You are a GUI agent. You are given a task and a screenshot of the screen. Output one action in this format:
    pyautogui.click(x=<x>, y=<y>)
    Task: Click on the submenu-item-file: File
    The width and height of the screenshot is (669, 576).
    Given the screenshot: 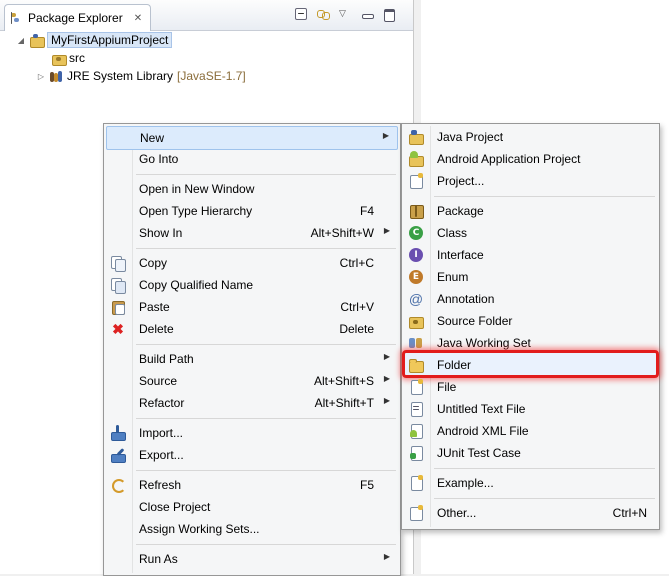 What is the action you would take?
    pyautogui.click(x=530, y=387)
    